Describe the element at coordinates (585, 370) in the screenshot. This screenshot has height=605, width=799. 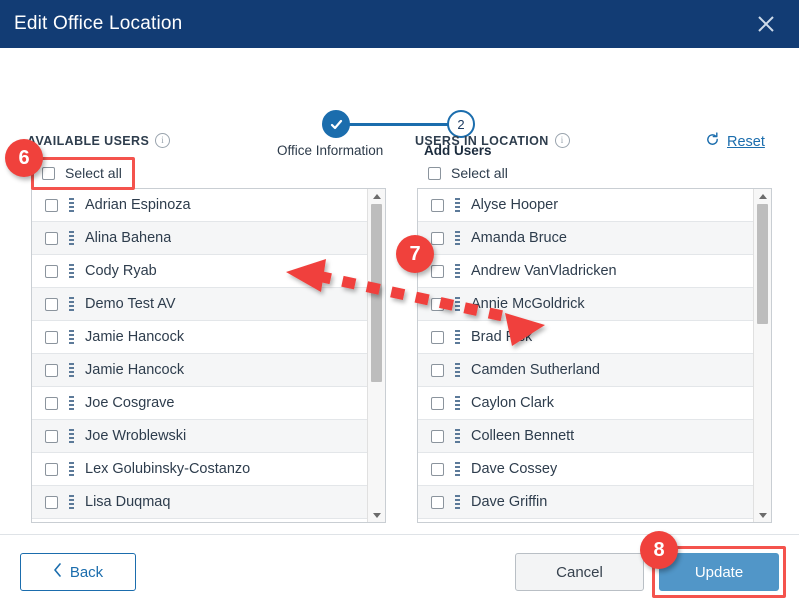
I see `list-item: Camden Sutherland` at that location.